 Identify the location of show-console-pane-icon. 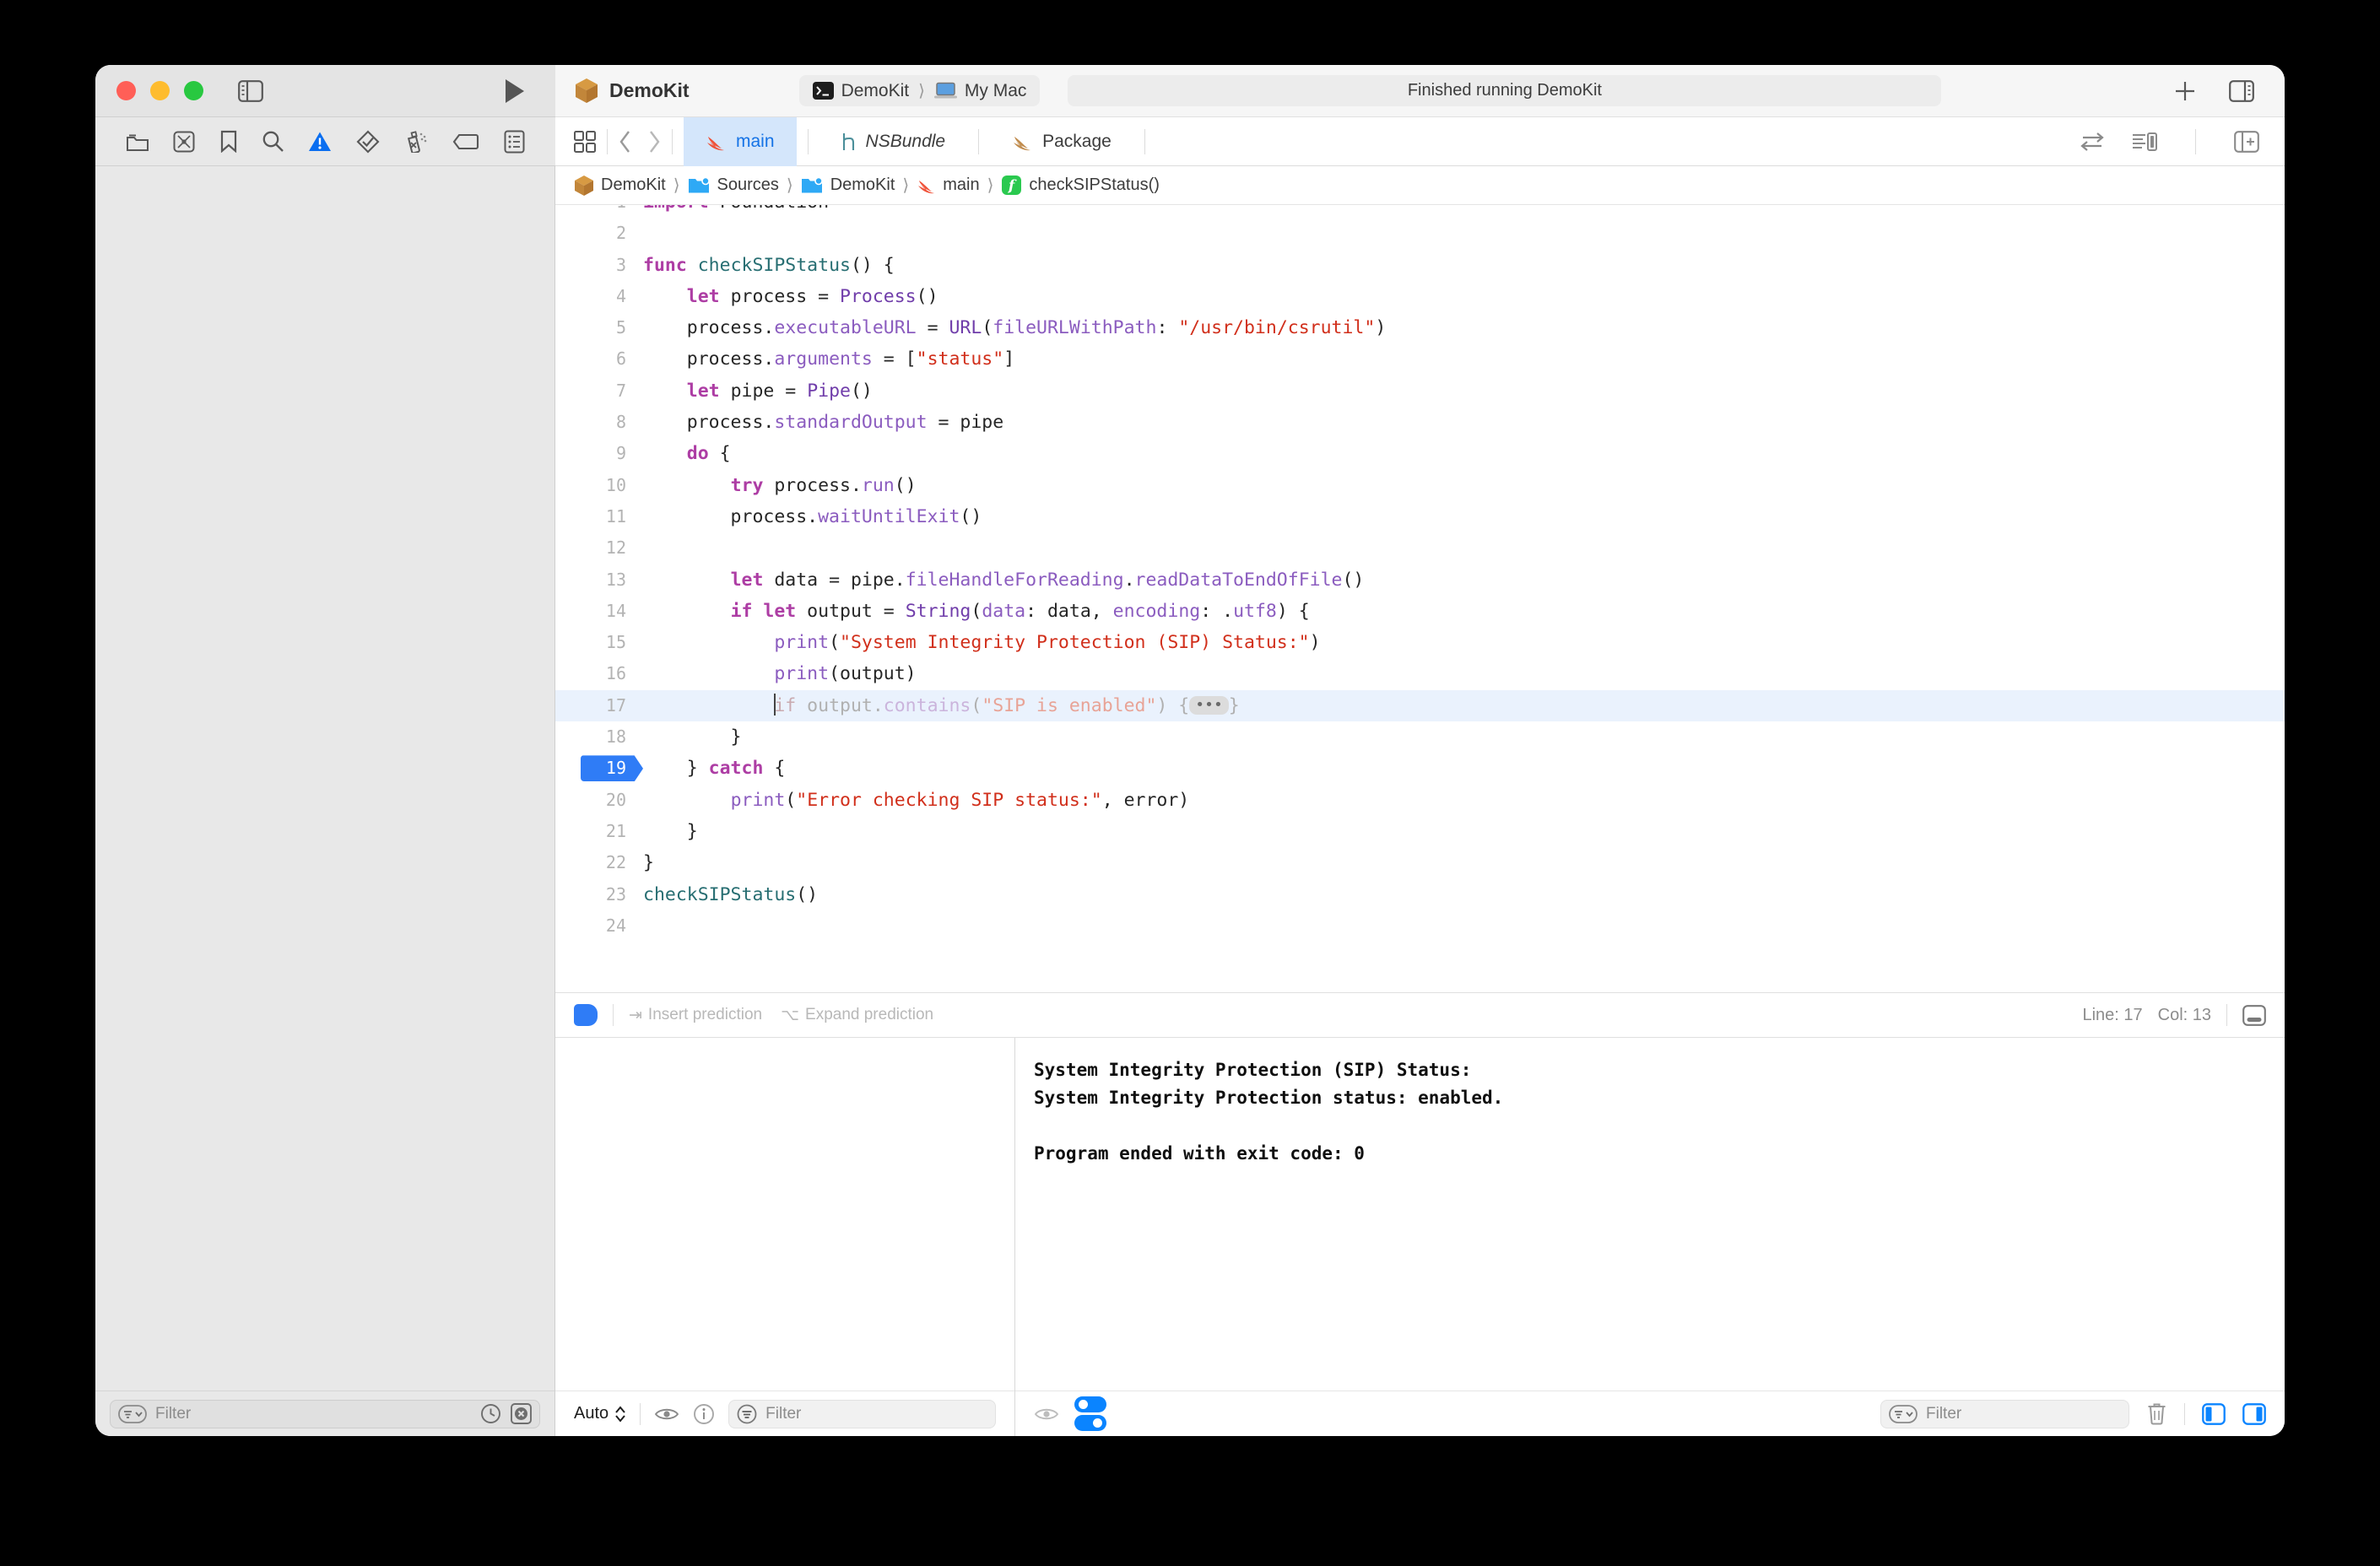
(2254, 1413).